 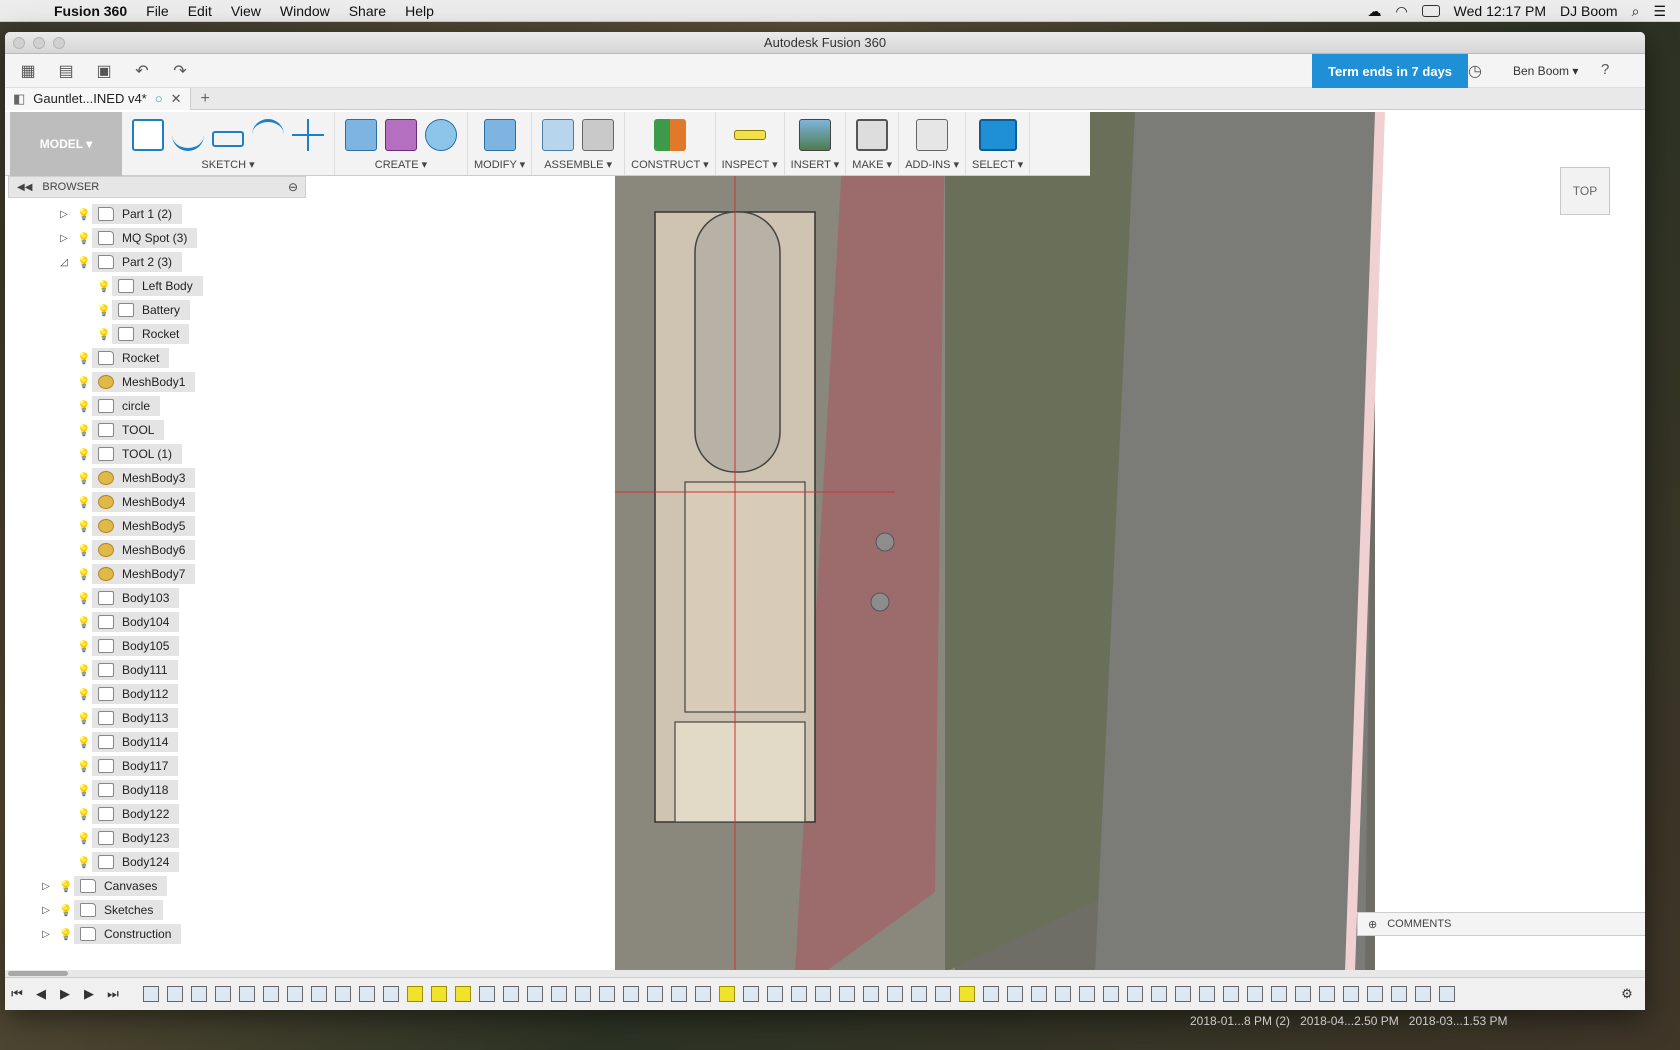 I want to click on browser-node: 💡 Body118, so click(x=118, y=790).